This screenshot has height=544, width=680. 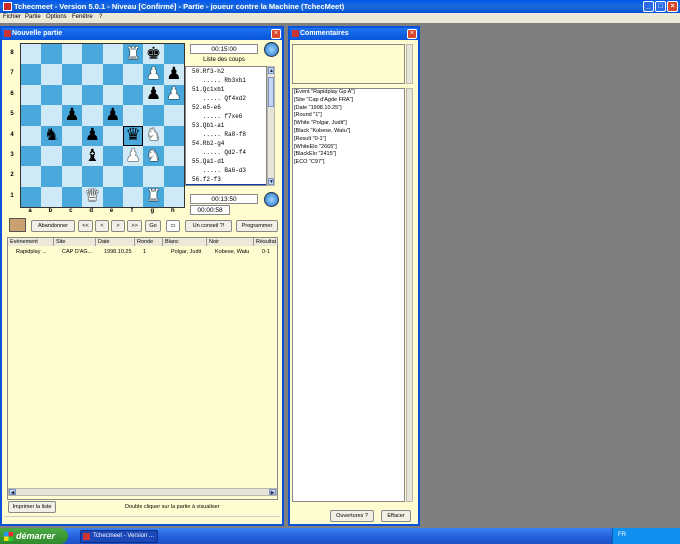 What do you see at coordinates (226, 179) in the screenshot?
I see `move-item: 56.f2-f3` at bounding box center [226, 179].